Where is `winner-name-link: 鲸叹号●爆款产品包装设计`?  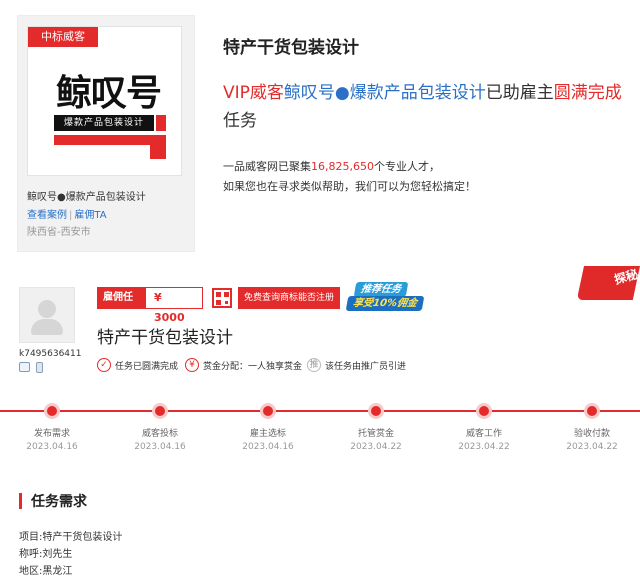 winner-name-link: 鲸叹号●爆款产品包装设计 is located at coordinates (385, 93).